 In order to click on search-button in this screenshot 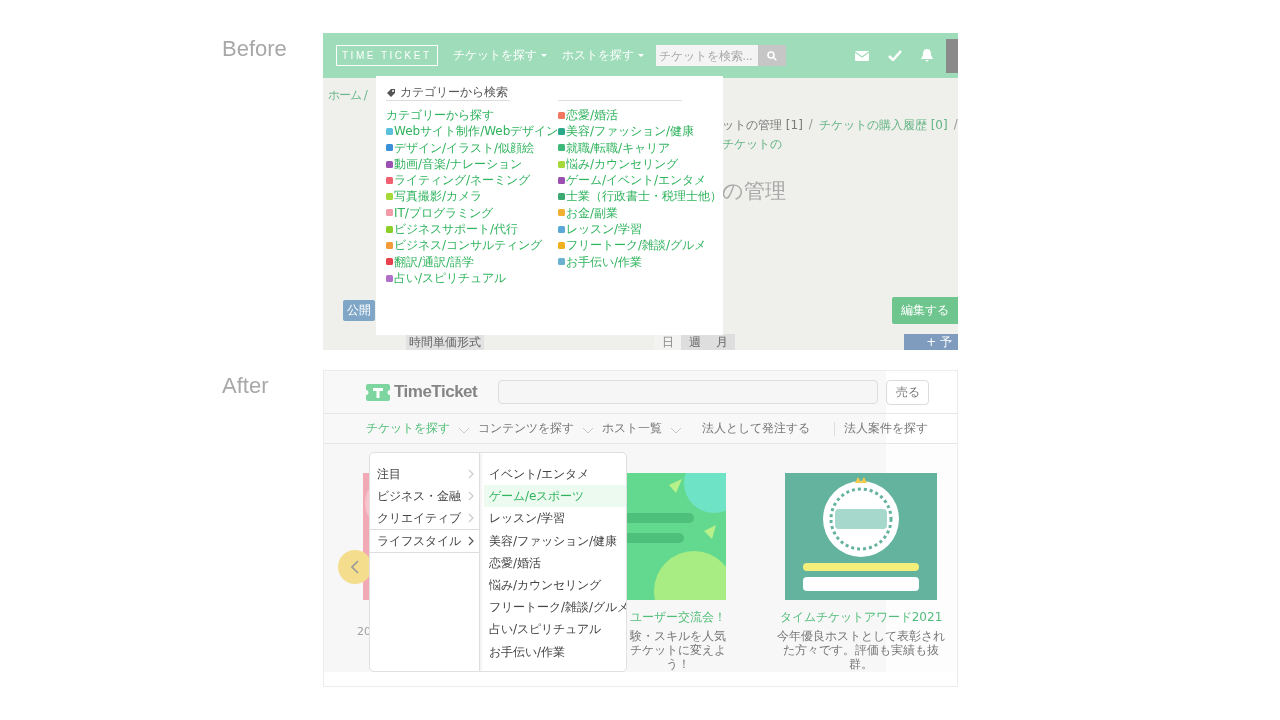, I will do `click(771, 55)`.